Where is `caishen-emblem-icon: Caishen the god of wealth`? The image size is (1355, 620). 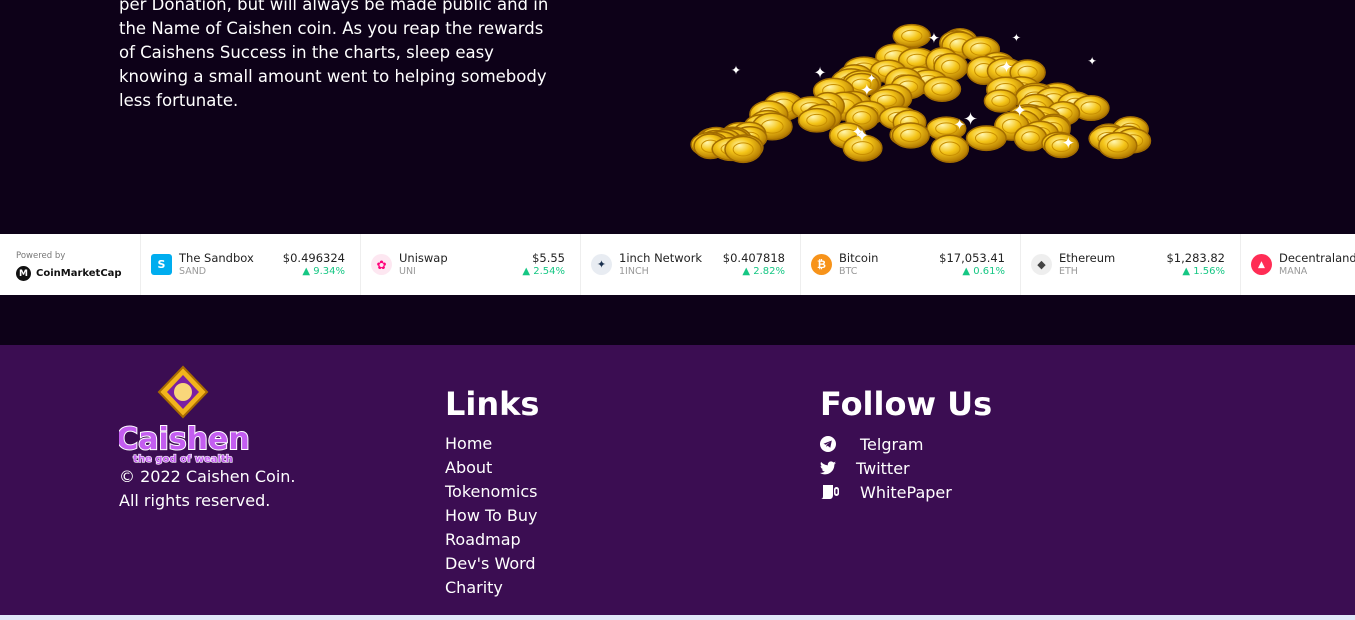 caishen-emblem-icon: Caishen the god of wealth is located at coordinates (184, 415).